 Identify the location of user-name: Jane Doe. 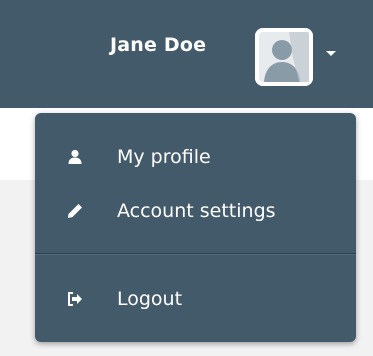
(158, 45).